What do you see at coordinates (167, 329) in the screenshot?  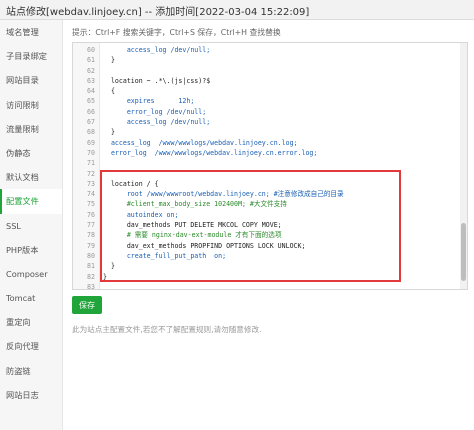 I see `config-note: 此为站点主配置文件,若您不了解配置规则,请勿随意修改.` at bounding box center [167, 329].